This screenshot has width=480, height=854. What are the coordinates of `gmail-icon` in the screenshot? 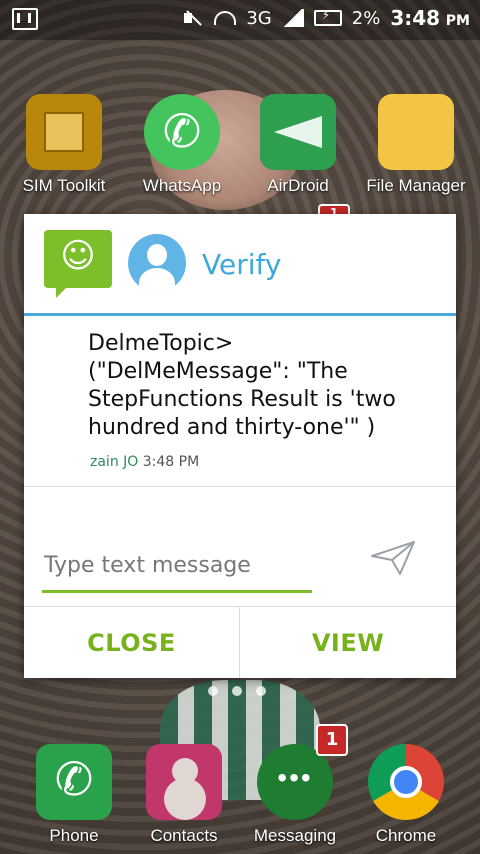 It's located at (25, 19).